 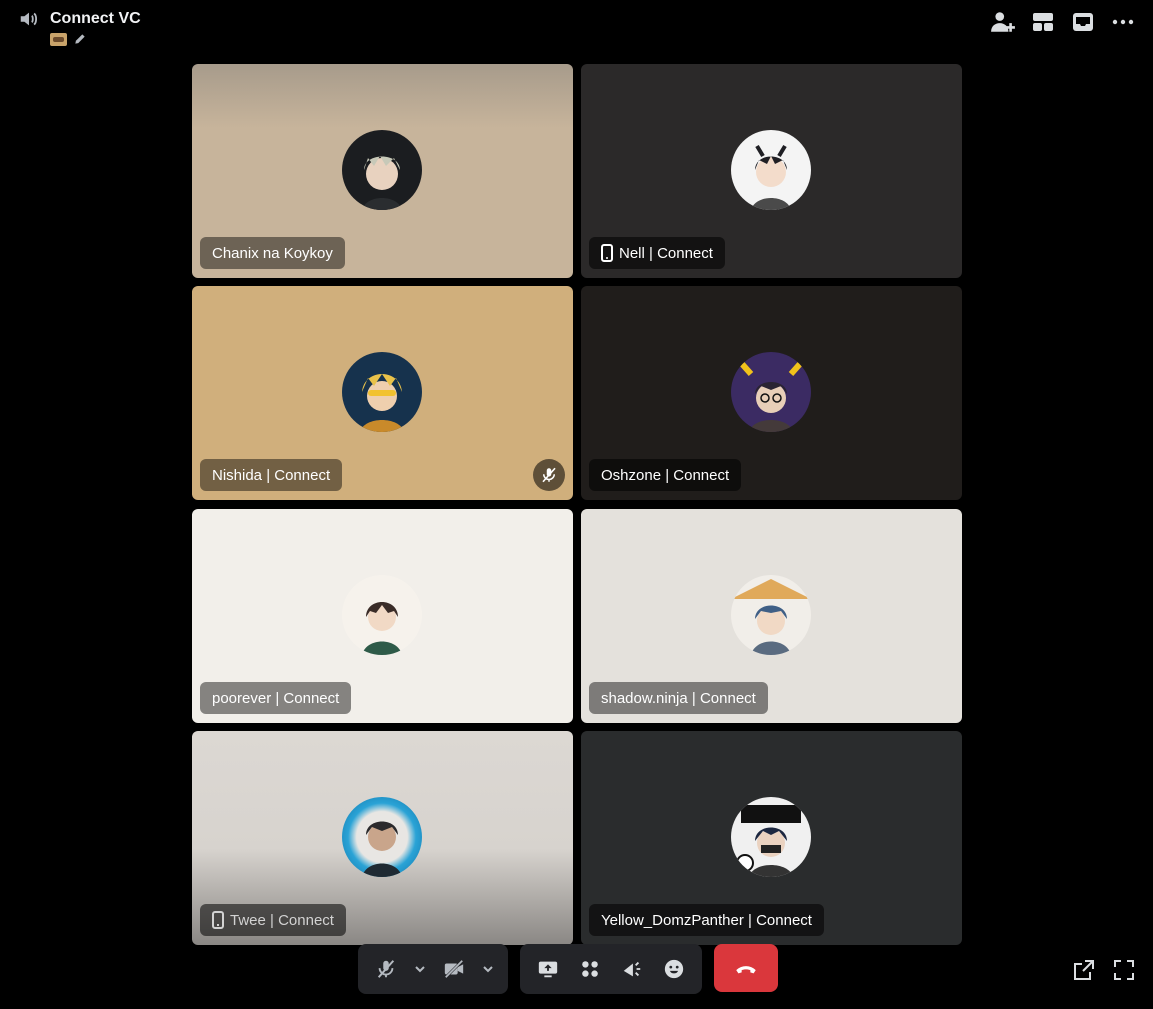 I want to click on participant-tile: Twee | Connect, so click(x=382, y=838).